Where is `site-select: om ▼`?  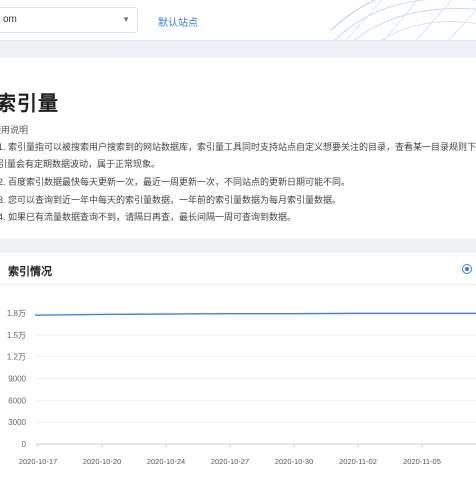
site-select: om ▼ is located at coordinates (69, 20).